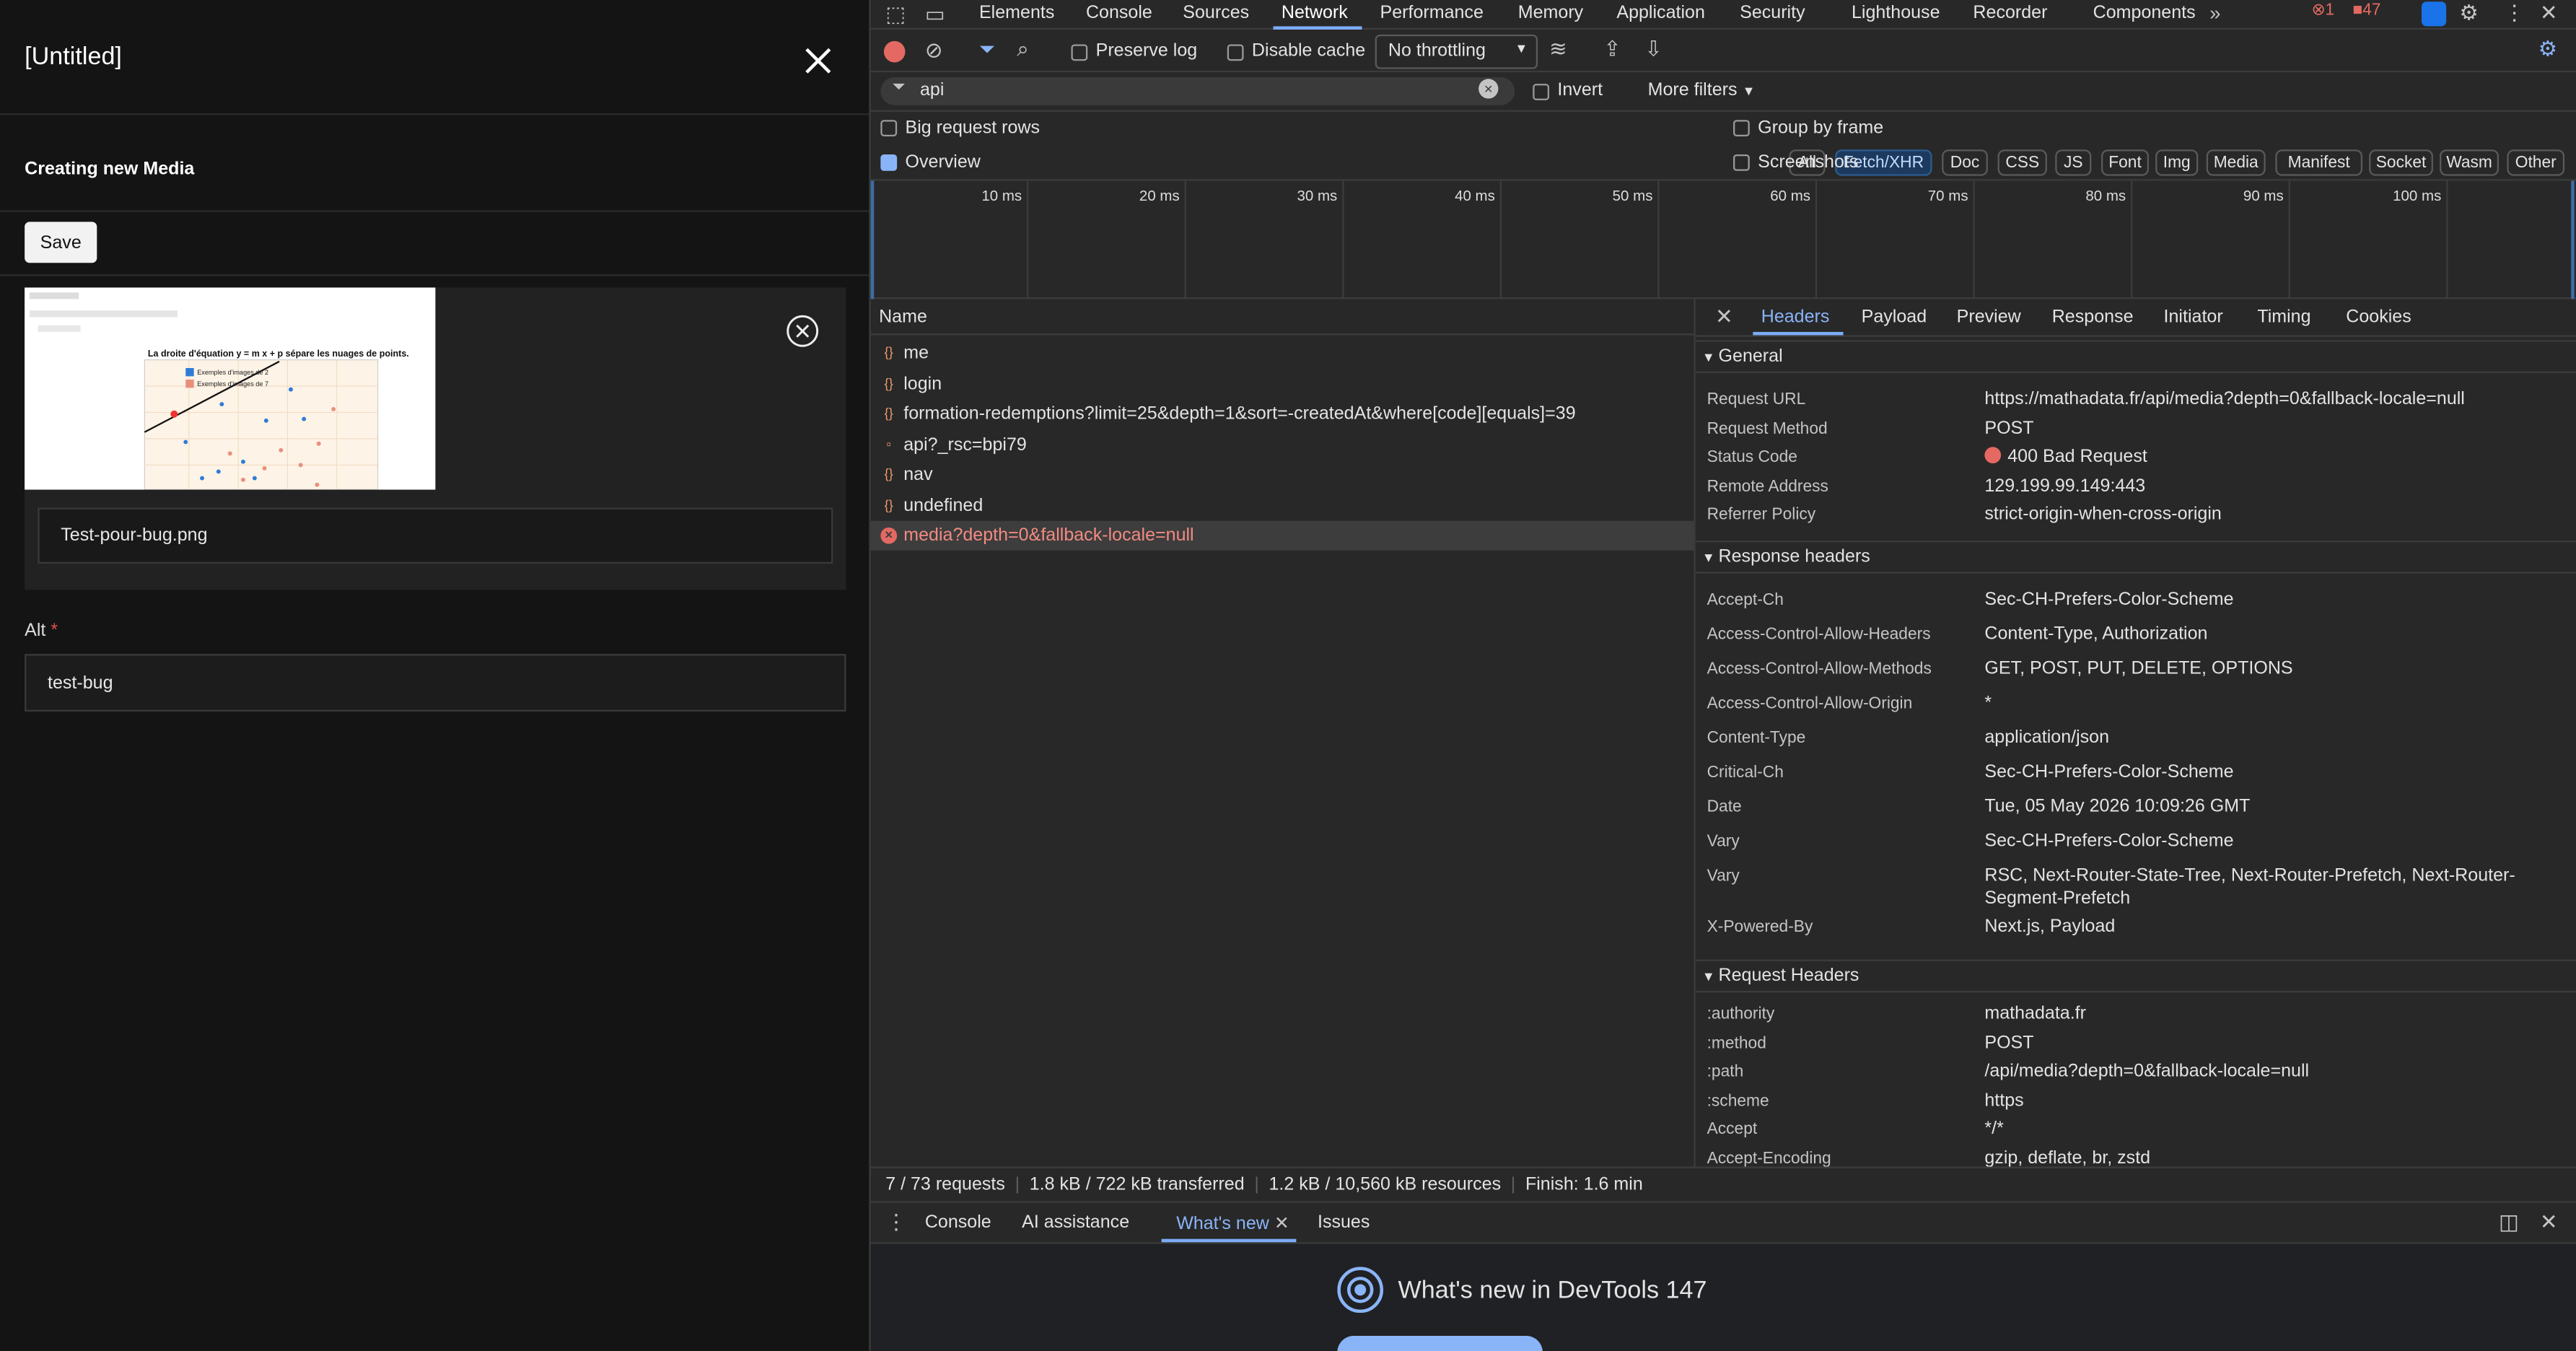 The image size is (2576, 1351). What do you see at coordinates (2135, 356) in the screenshot?
I see `general-section-header: ▼ General` at bounding box center [2135, 356].